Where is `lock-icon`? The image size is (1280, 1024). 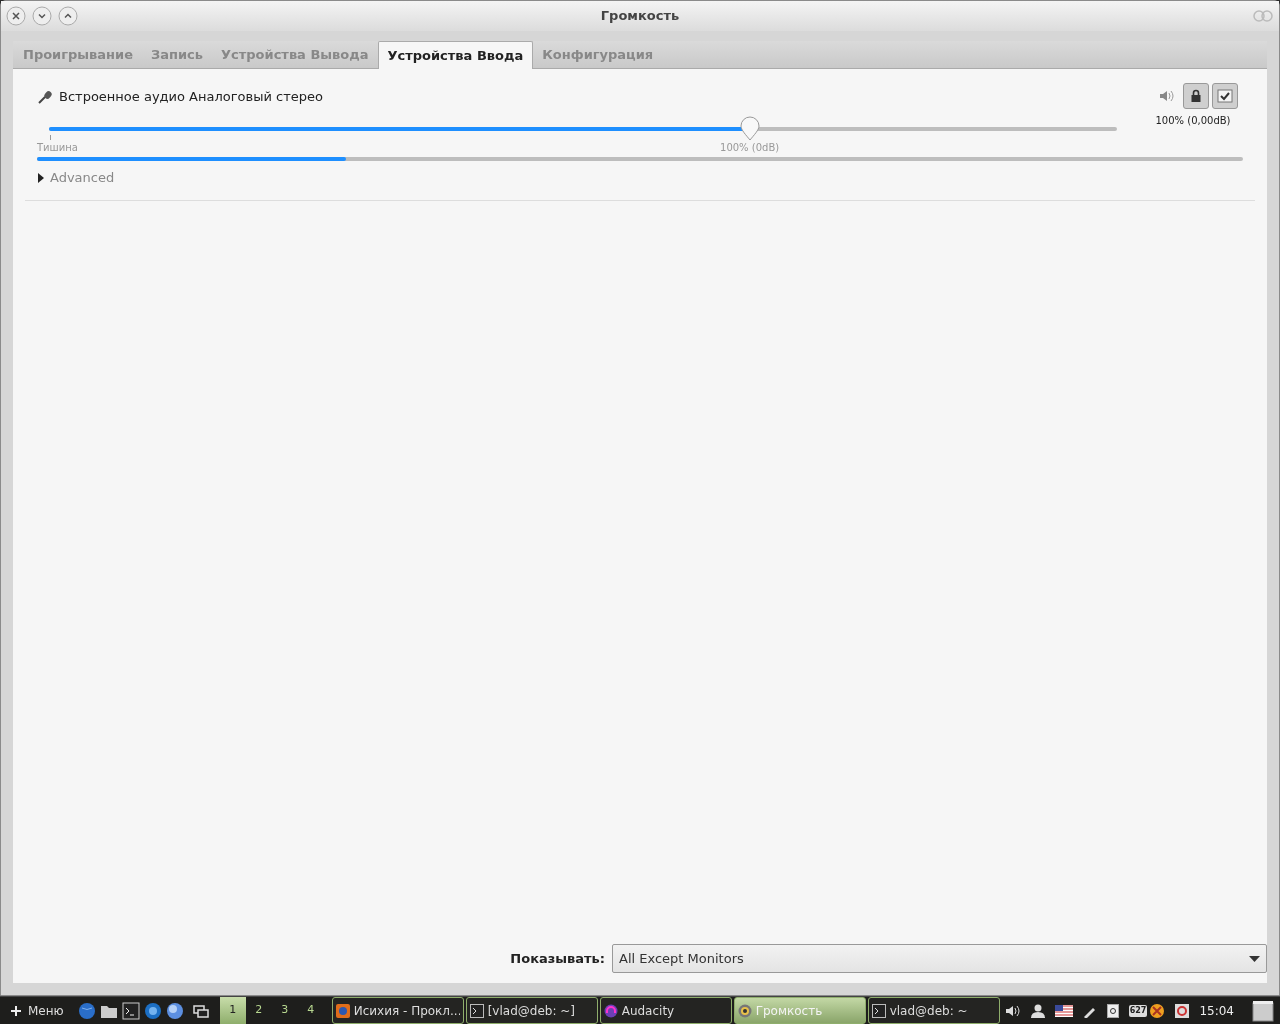 lock-icon is located at coordinates (1196, 96).